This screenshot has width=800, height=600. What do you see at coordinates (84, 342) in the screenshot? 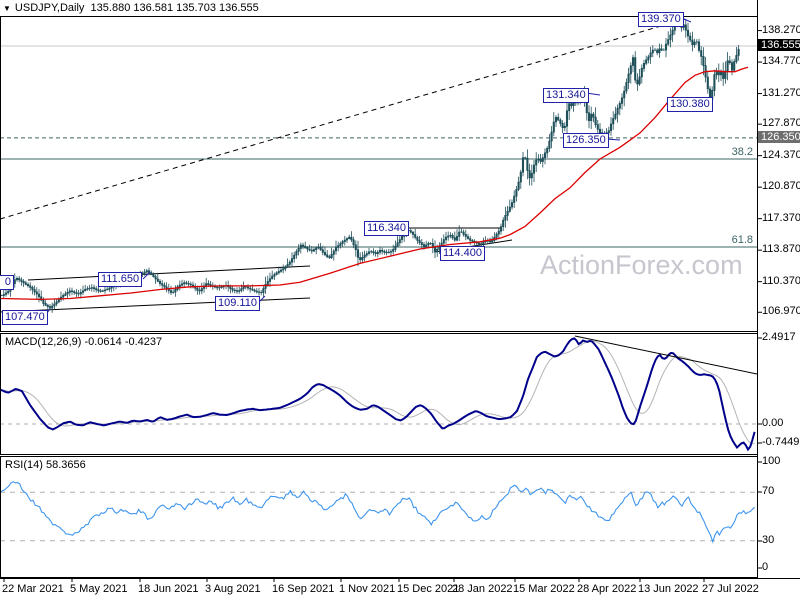
I see `macd-indicator-label: MACD(12,26,9) -0.0614 -0.4237` at bounding box center [84, 342].